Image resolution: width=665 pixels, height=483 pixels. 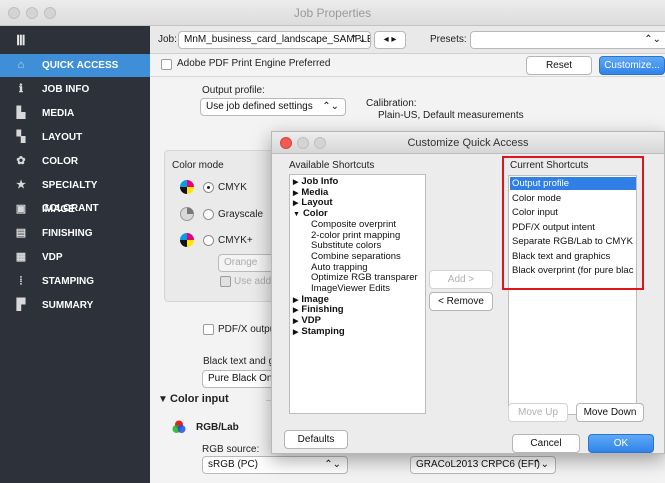 I want to click on cmyk-radio, so click(x=208, y=187).